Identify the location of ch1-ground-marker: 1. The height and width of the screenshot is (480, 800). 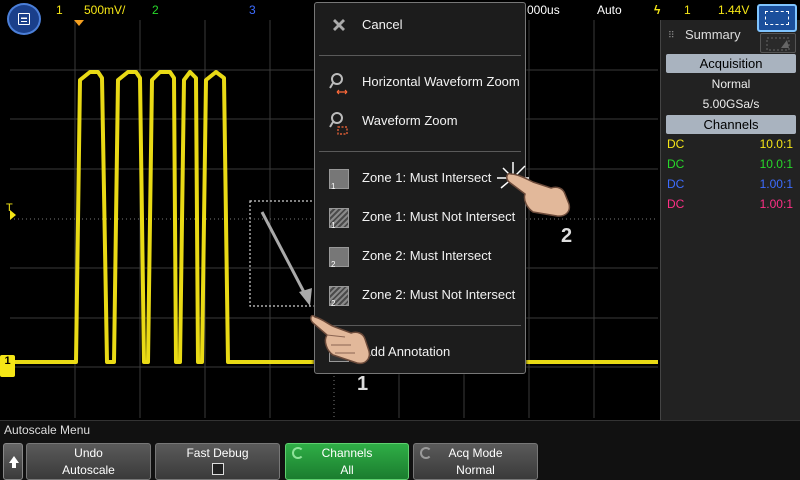
(7, 366).